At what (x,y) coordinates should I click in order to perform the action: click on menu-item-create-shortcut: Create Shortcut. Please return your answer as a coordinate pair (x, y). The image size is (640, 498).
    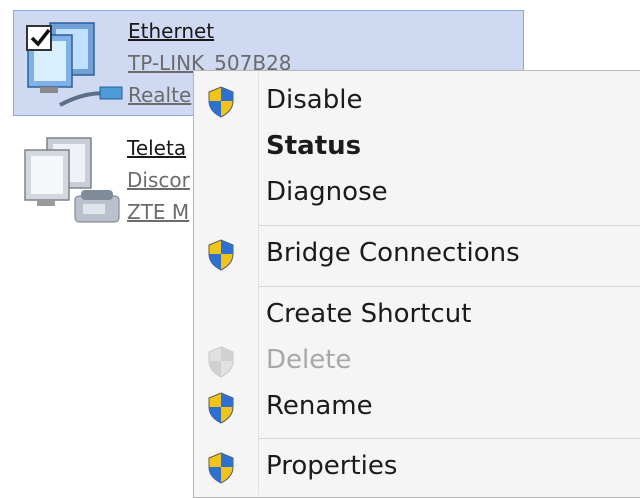
    Looking at the image, I should click on (417, 316).